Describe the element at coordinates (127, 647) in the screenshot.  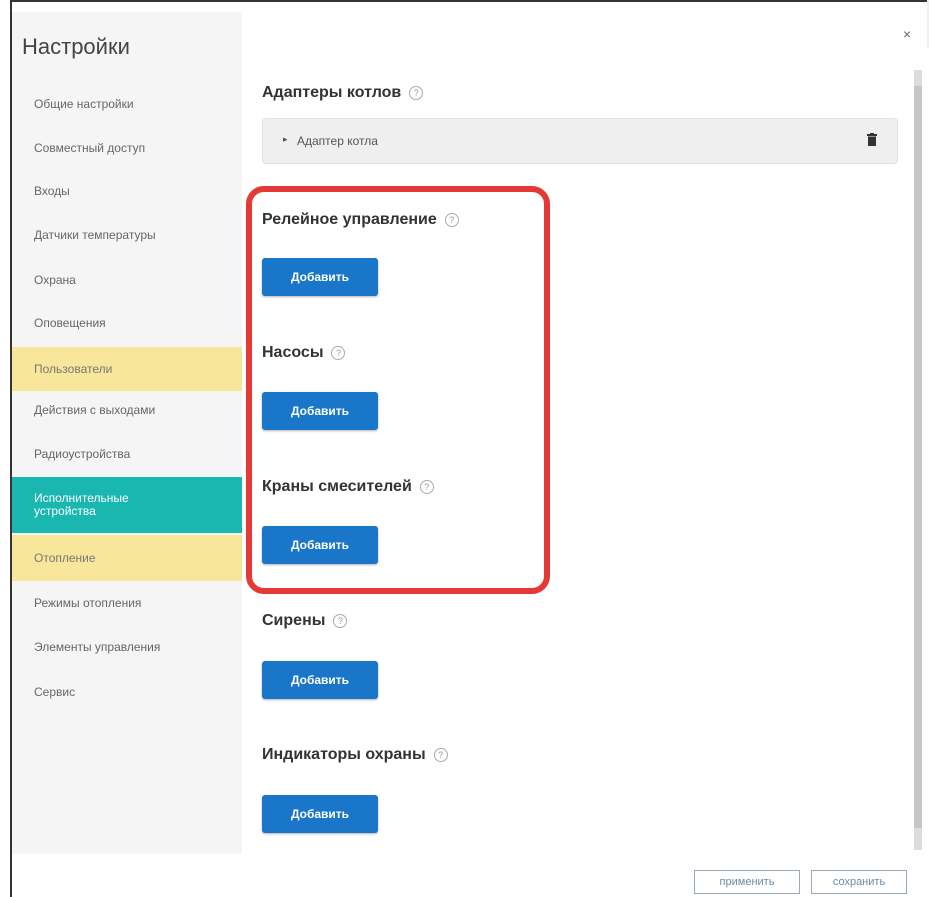
I see `sidebar-item-controls: Элементы управления` at that location.